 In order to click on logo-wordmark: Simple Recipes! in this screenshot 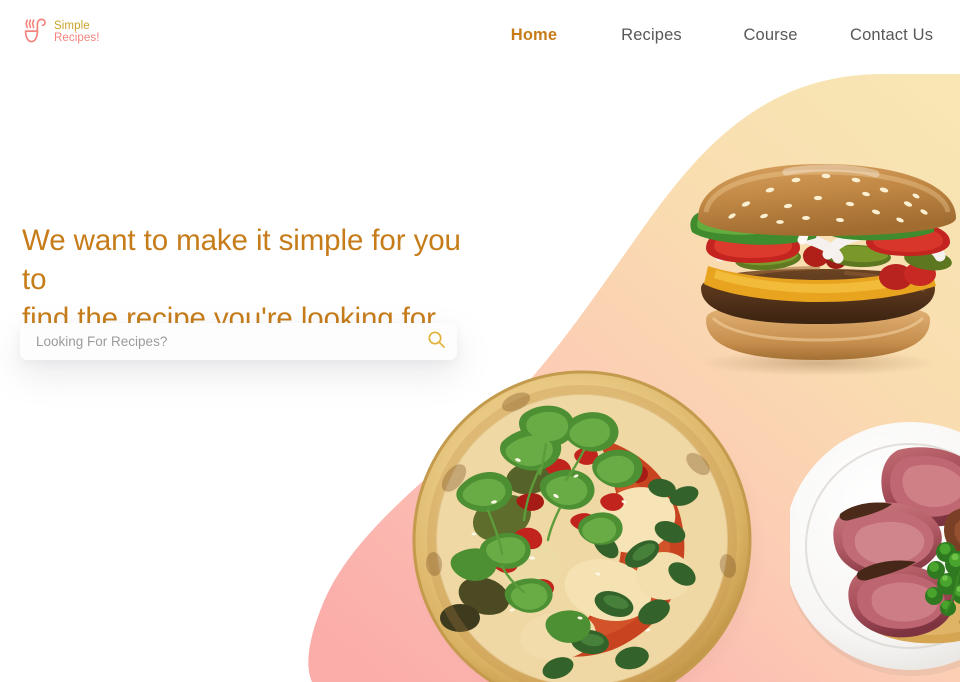, I will do `click(77, 32)`.